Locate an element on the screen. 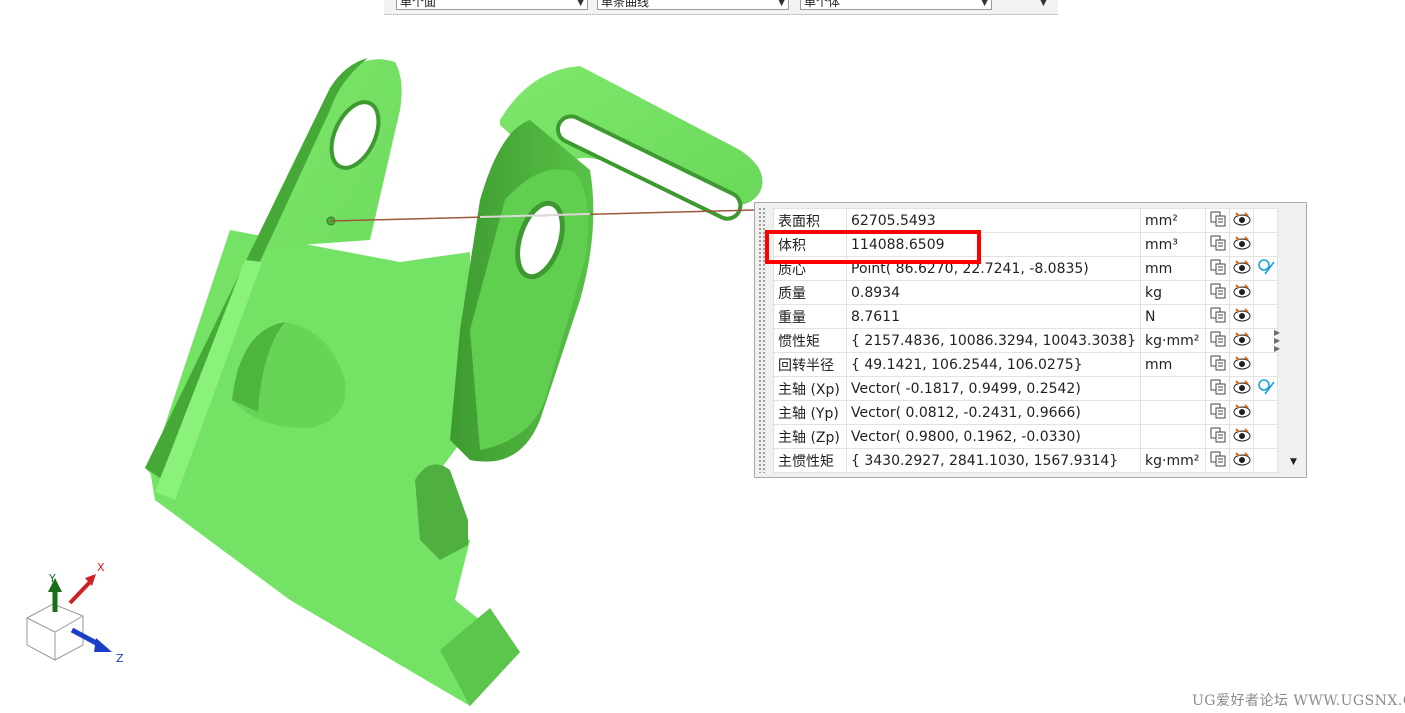  volume-highlight-box is located at coordinates (873, 247).